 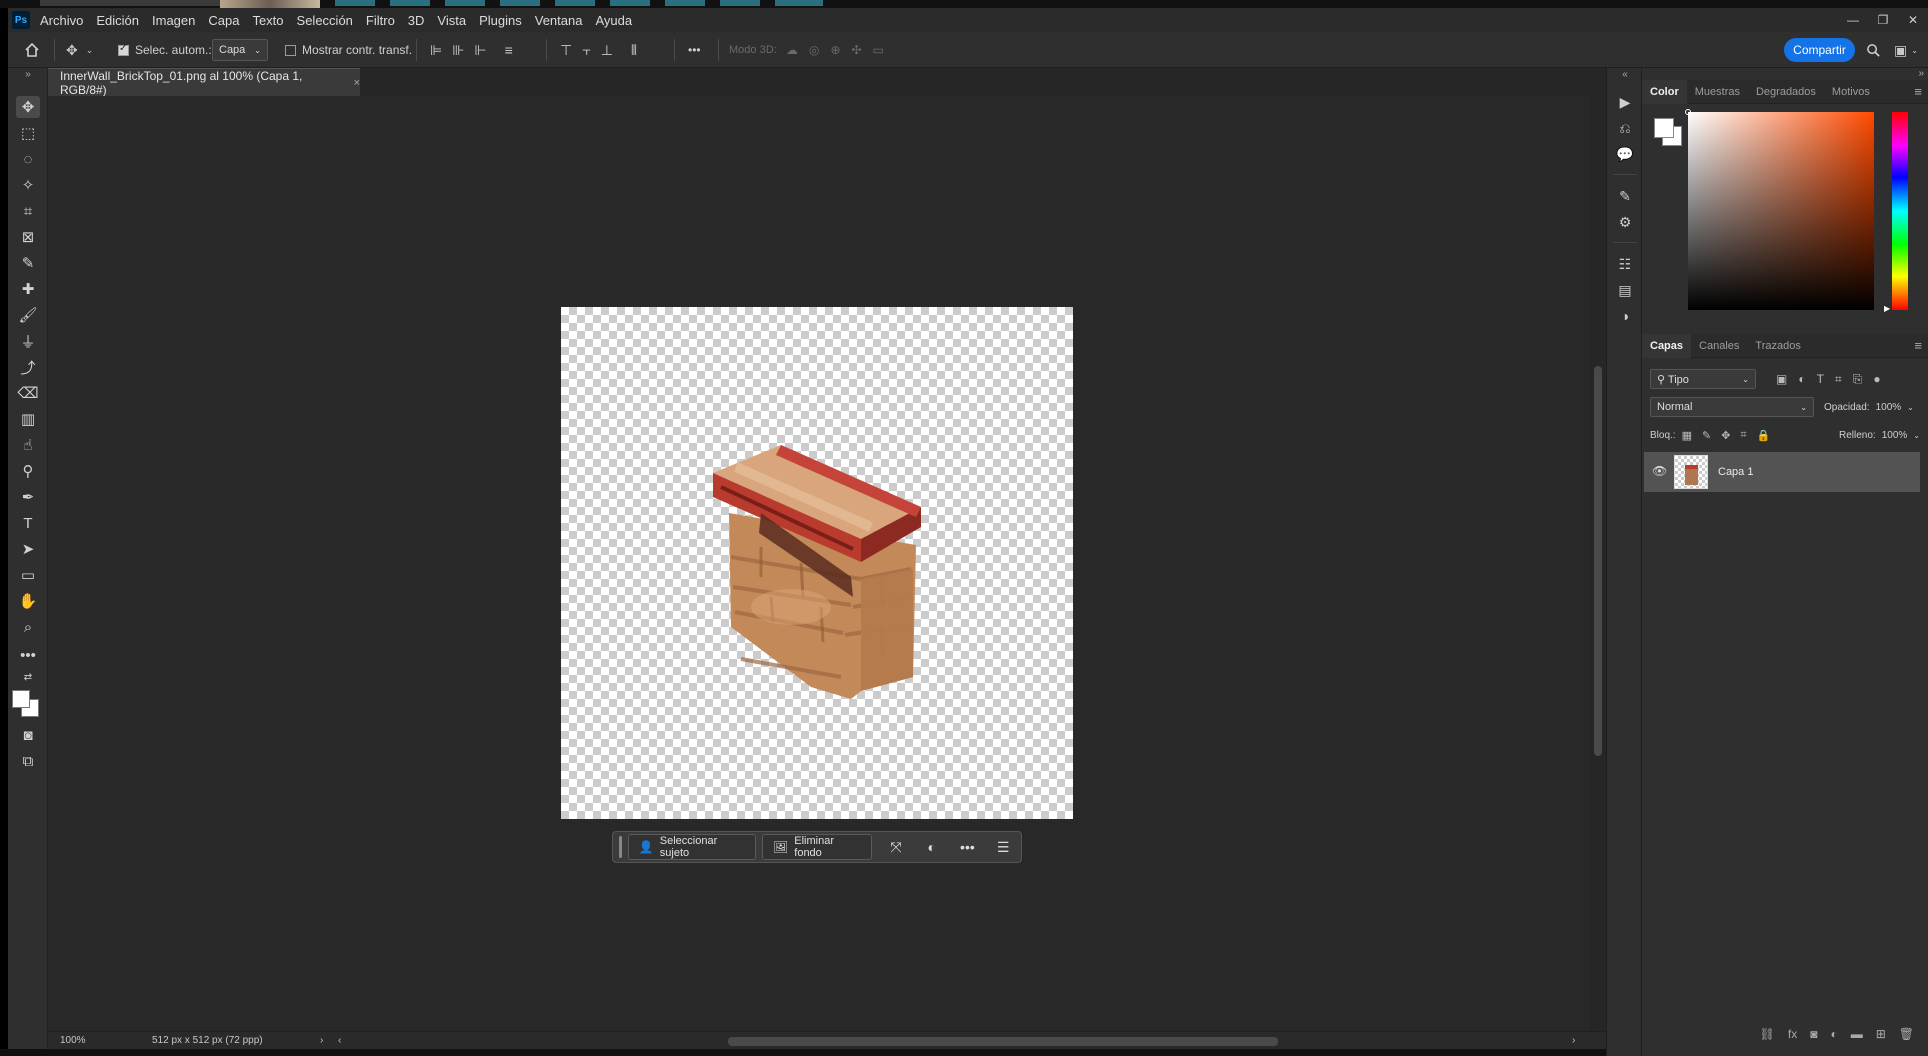 I want to click on tab-color: Color, so click(x=1664, y=91).